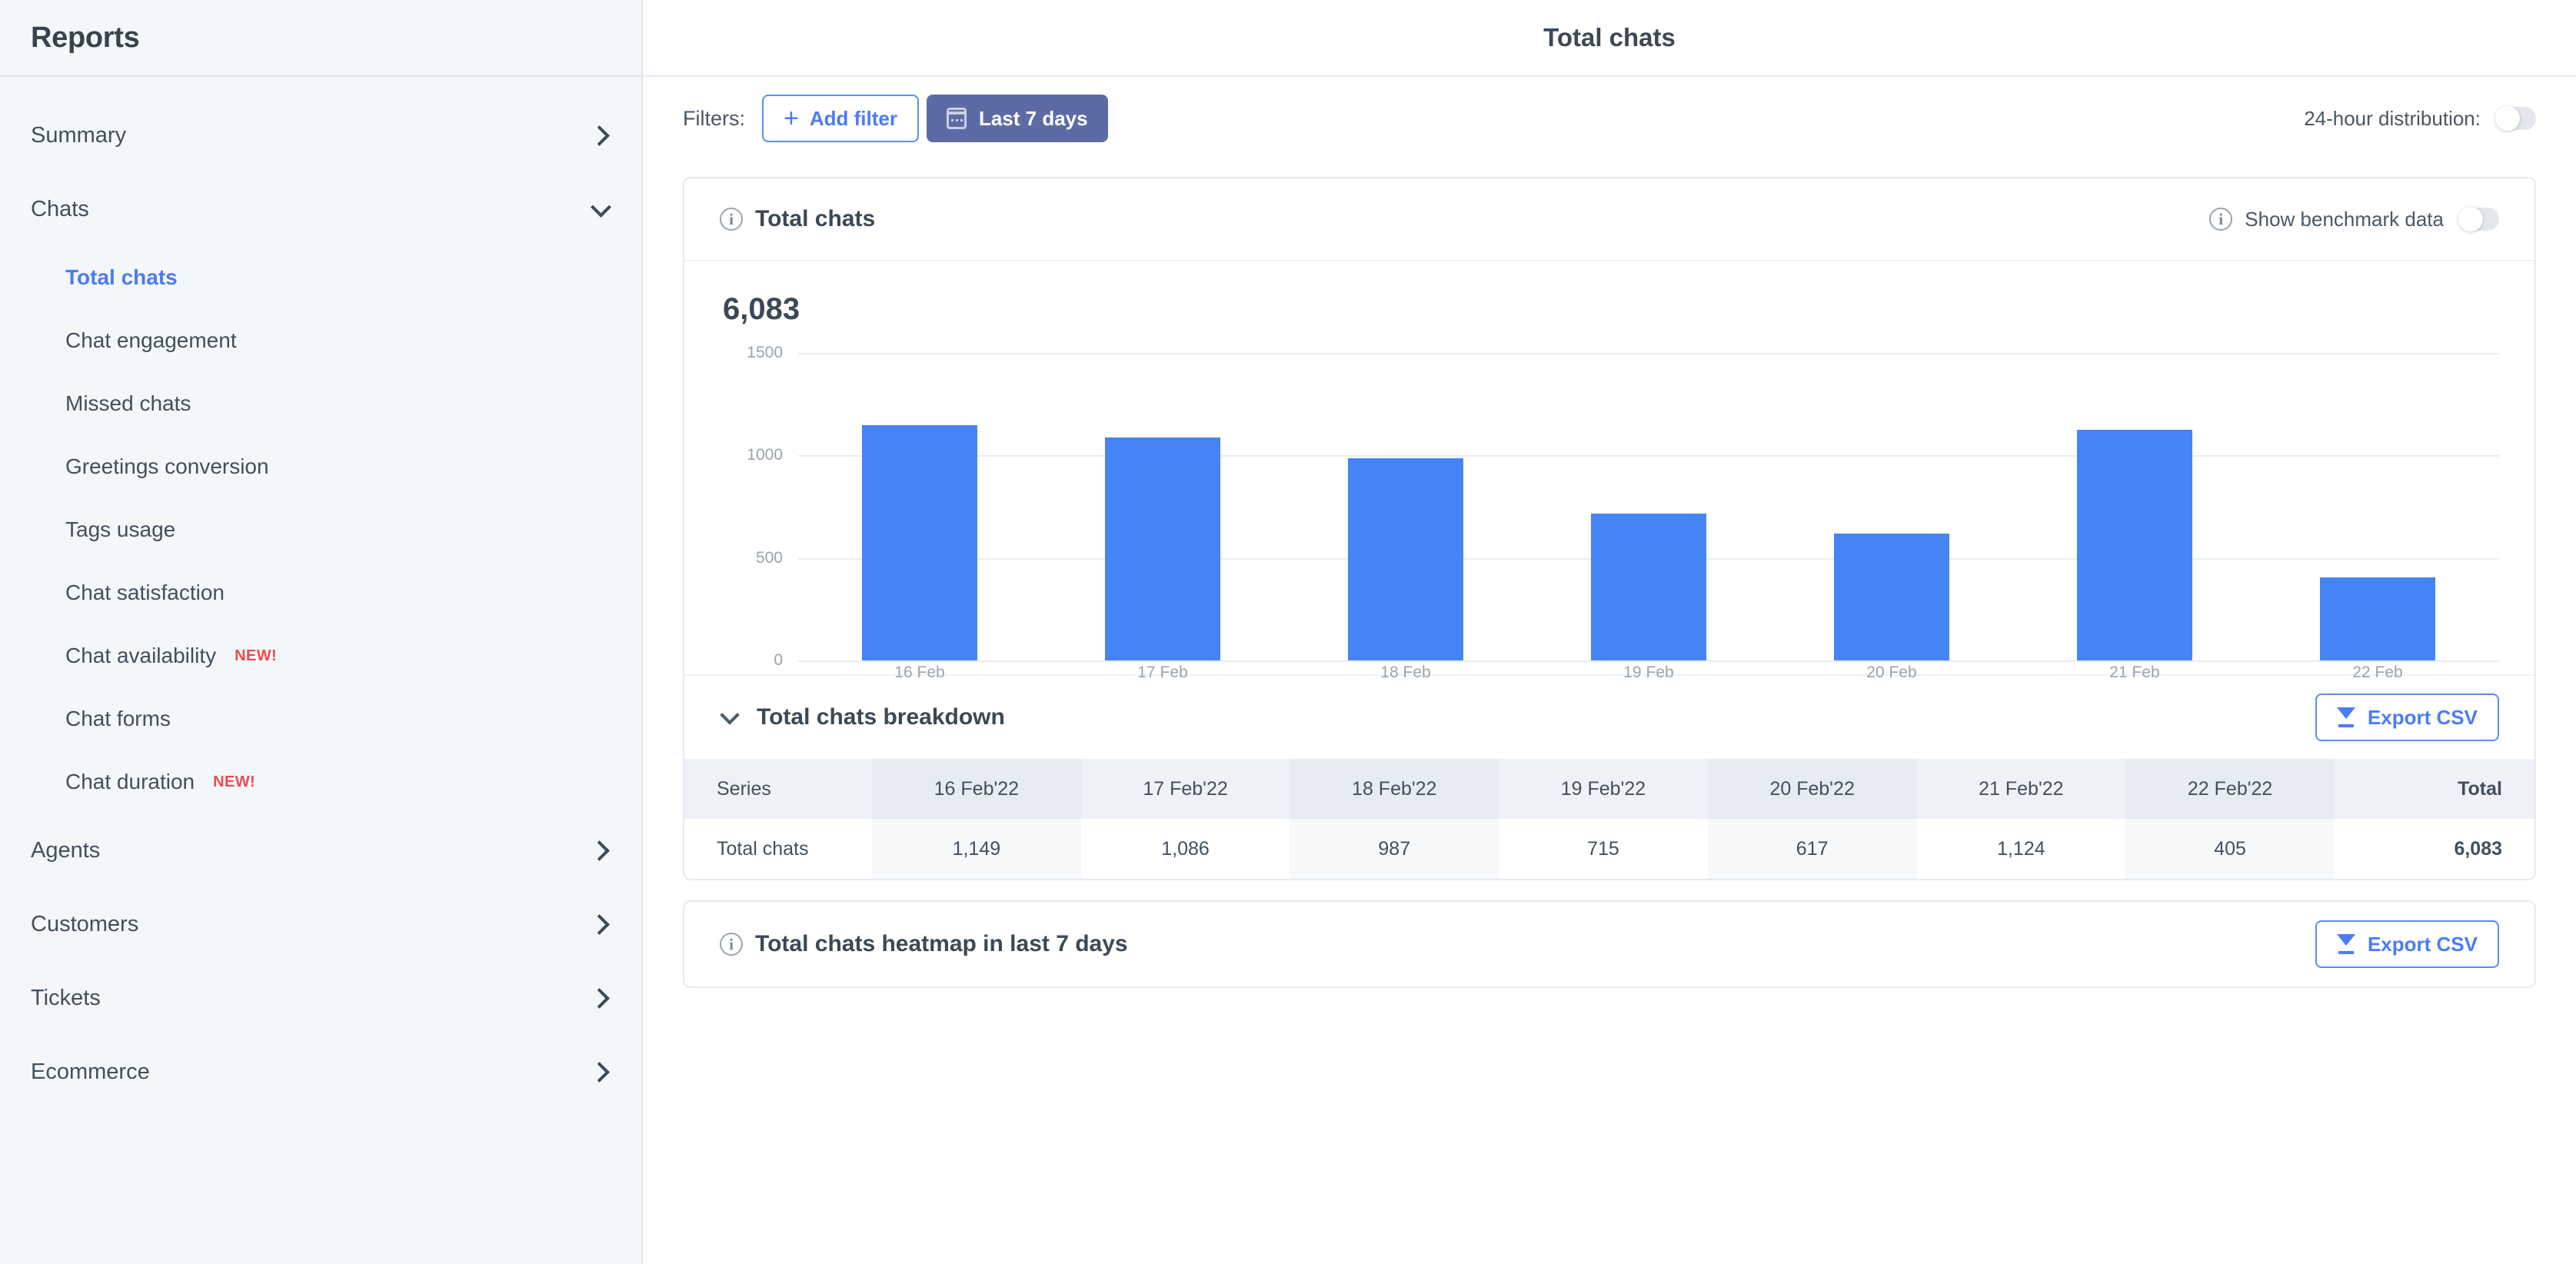  I want to click on table-column-header: 21 Feb'22, so click(2021, 789).